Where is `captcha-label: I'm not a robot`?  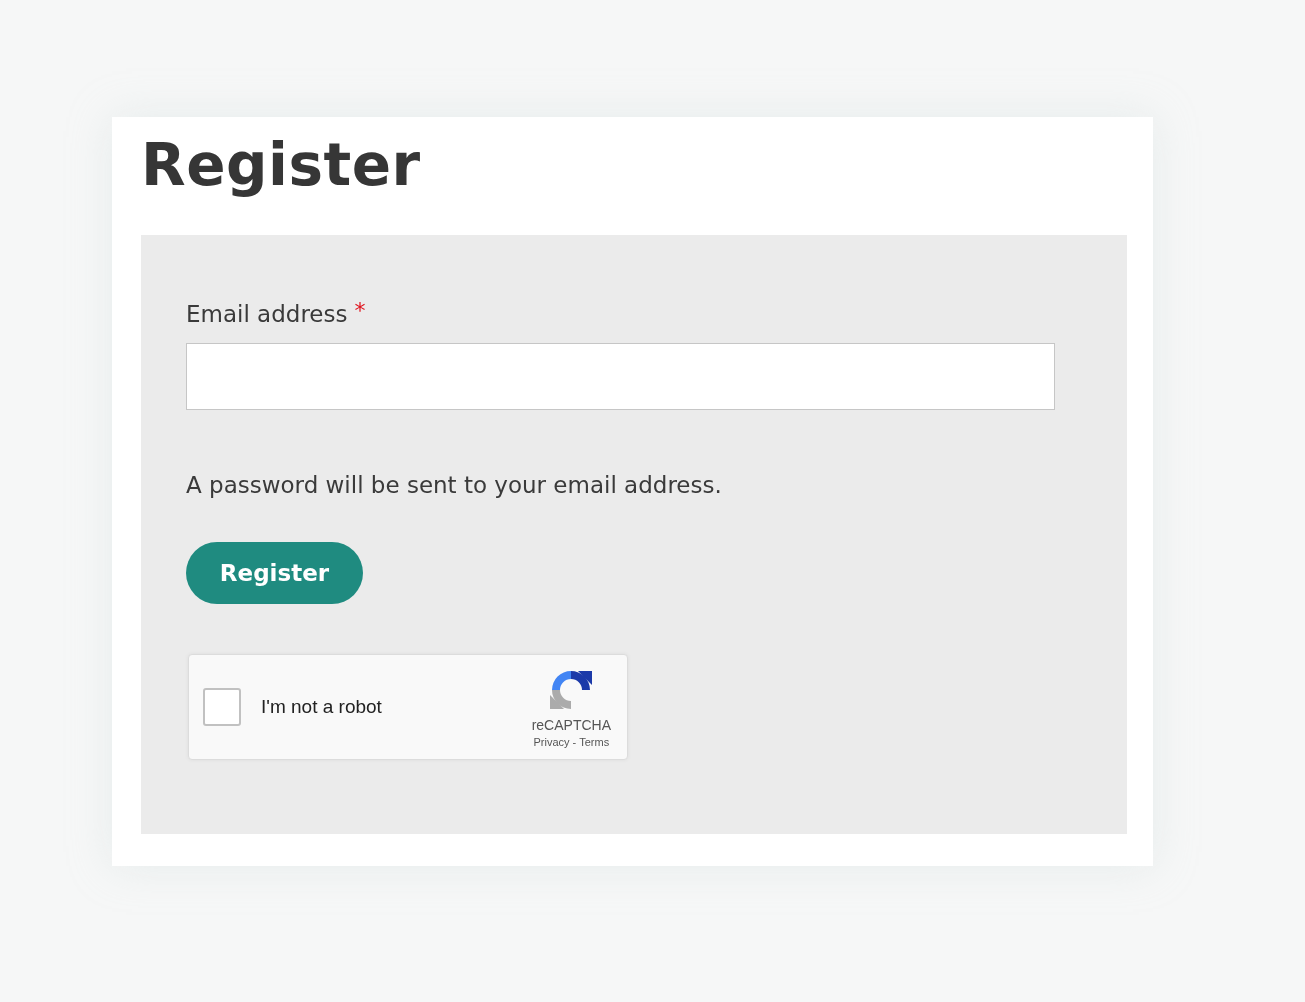
captcha-label: I'm not a robot is located at coordinates (322, 707).